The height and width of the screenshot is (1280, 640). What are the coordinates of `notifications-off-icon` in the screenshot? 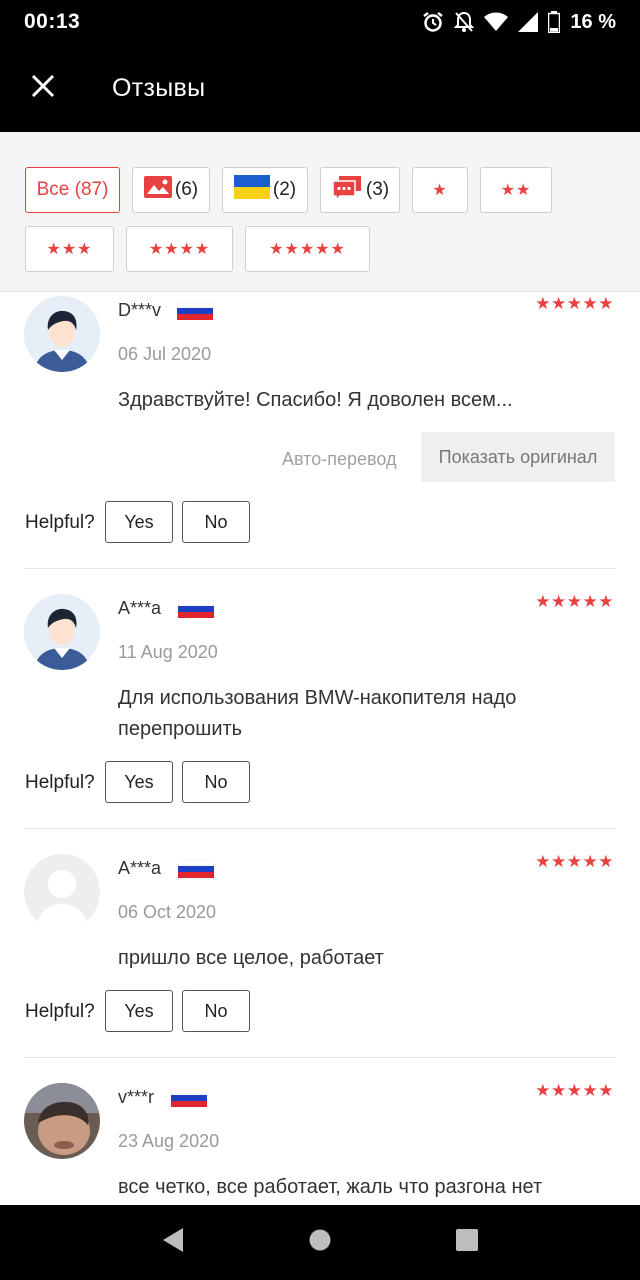 It's located at (464, 22).